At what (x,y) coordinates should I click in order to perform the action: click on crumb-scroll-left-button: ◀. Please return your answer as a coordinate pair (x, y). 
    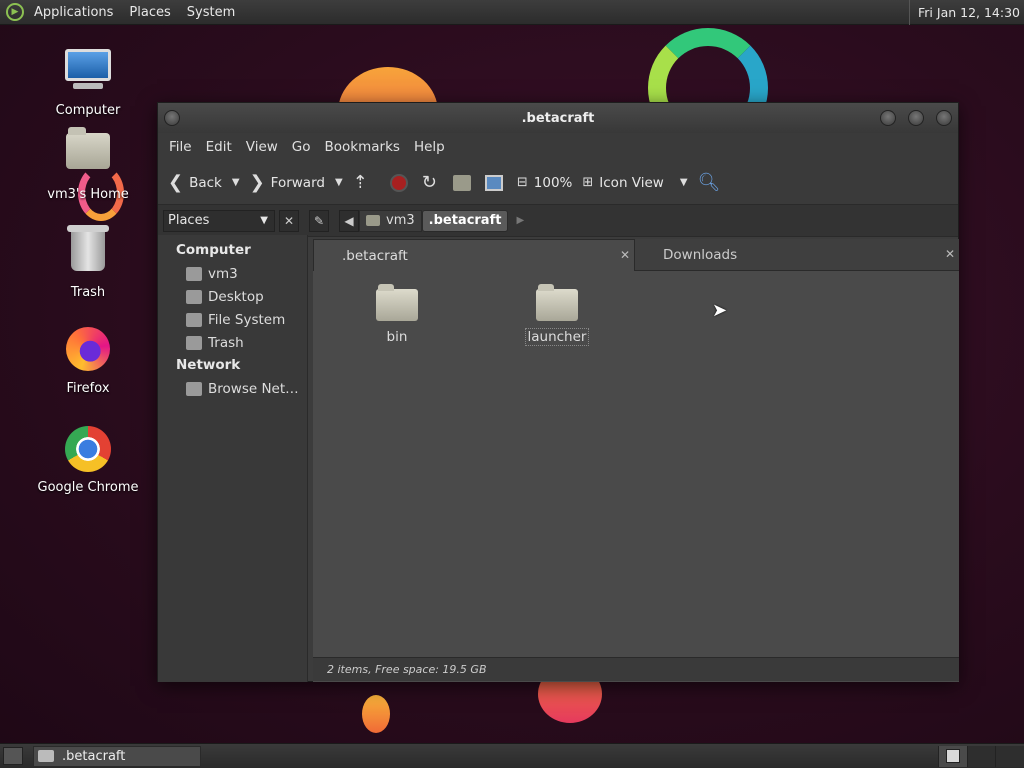
    Looking at the image, I should click on (349, 220).